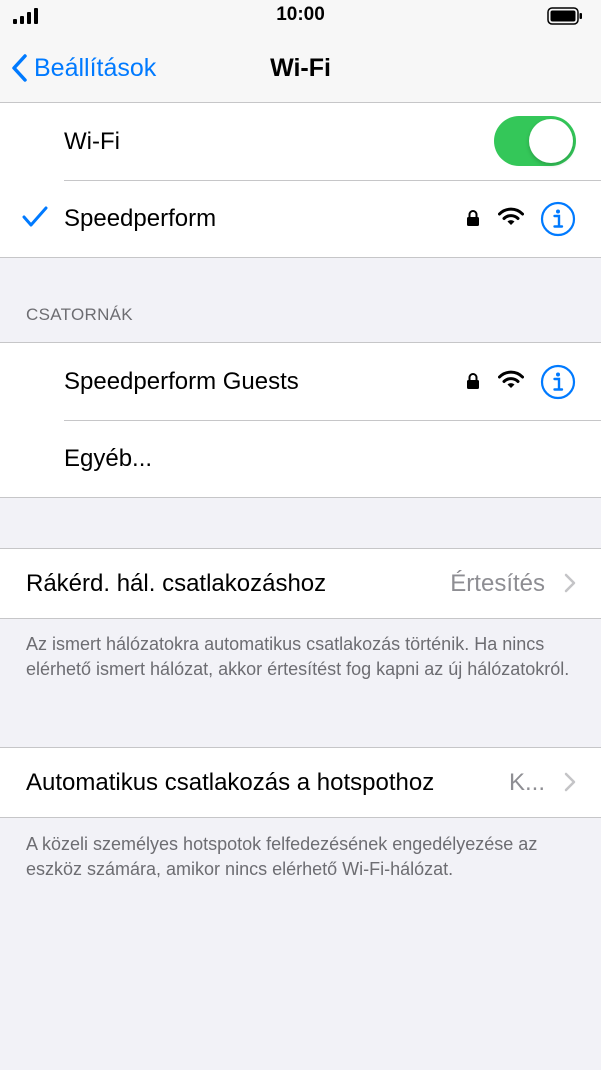 The image size is (601, 1070). Describe the element at coordinates (35, 216) in the screenshot. I see `checkmark-icon` at that location.